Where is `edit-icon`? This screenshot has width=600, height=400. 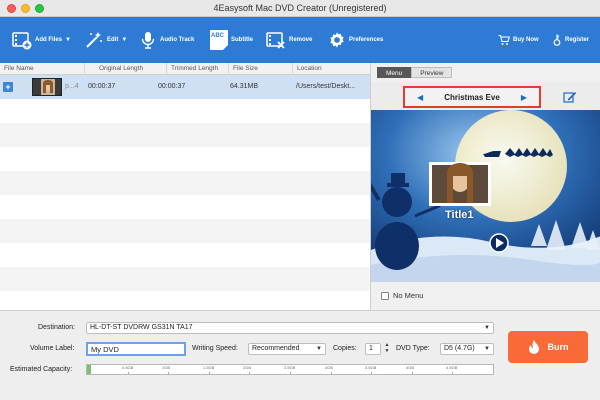 edit-icon is located at coordinates (570, 97).